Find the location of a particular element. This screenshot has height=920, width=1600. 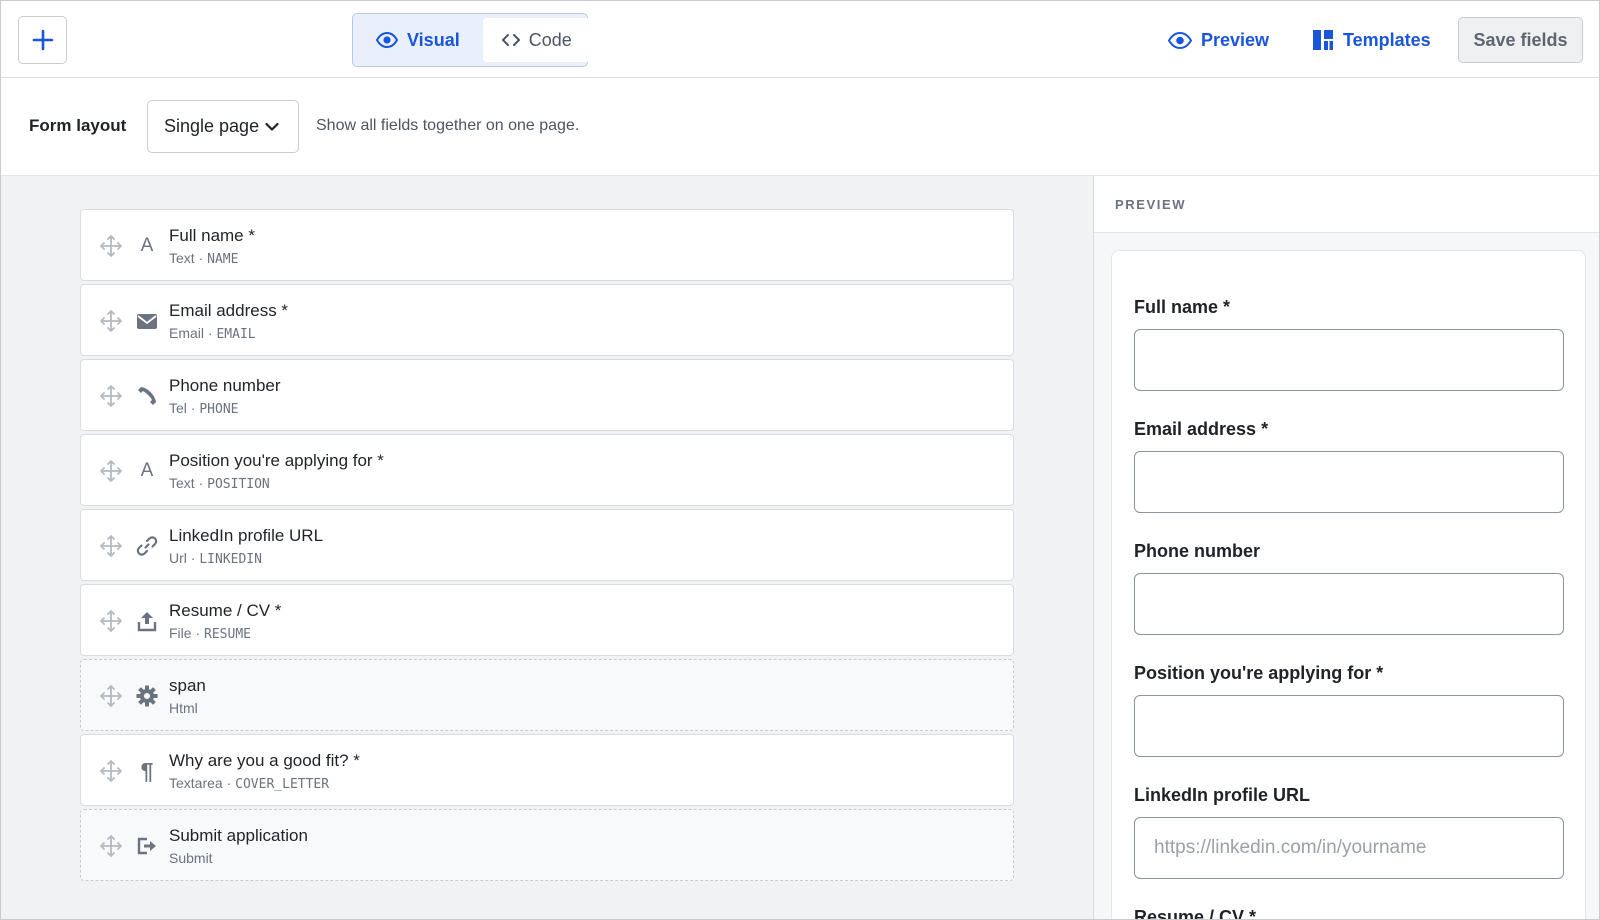

field-meta: Html is located at coordinates (183, 708).